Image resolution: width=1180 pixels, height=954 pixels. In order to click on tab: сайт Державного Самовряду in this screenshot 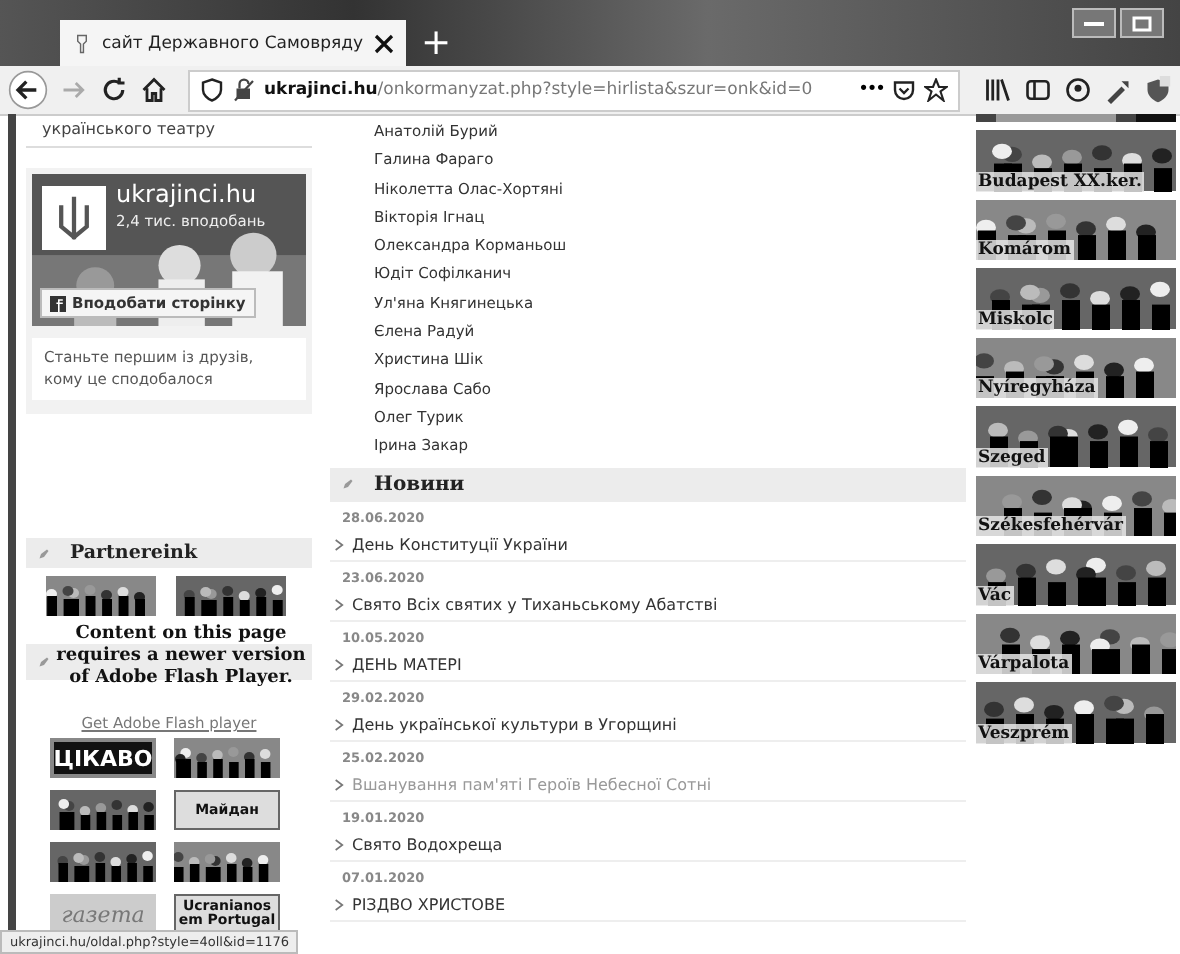, I will do `click(233, 43)`.